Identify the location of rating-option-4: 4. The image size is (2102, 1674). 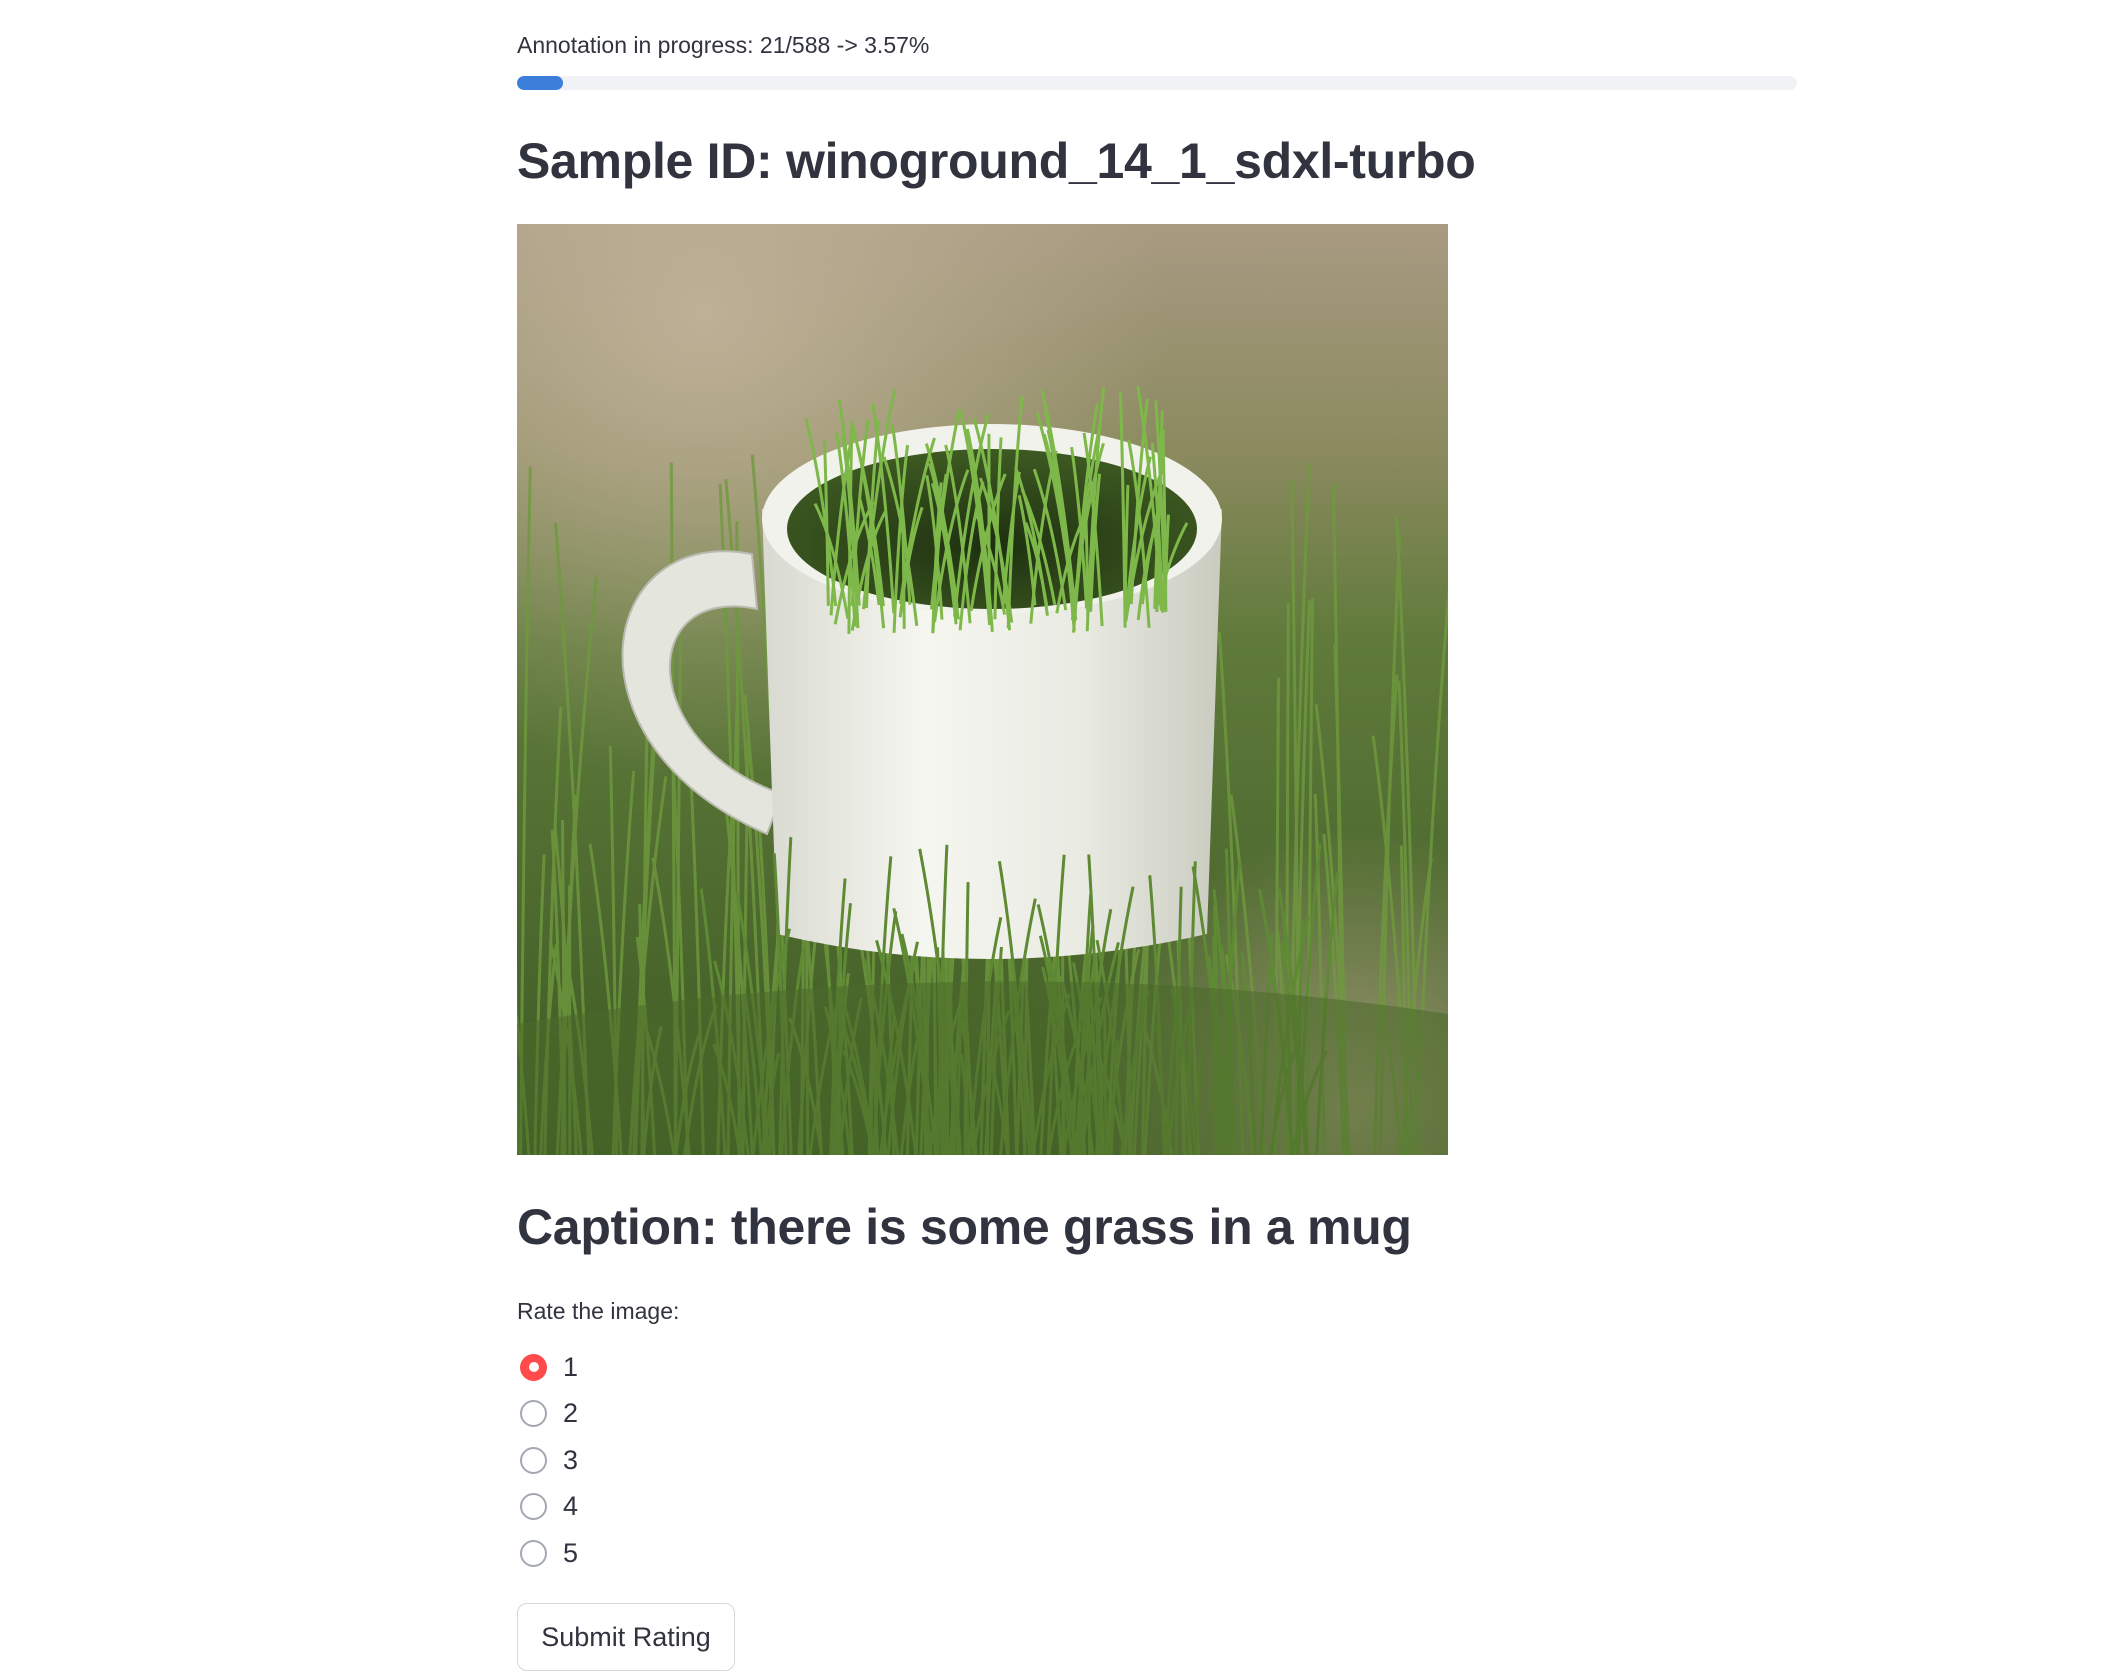
(547, 1507).